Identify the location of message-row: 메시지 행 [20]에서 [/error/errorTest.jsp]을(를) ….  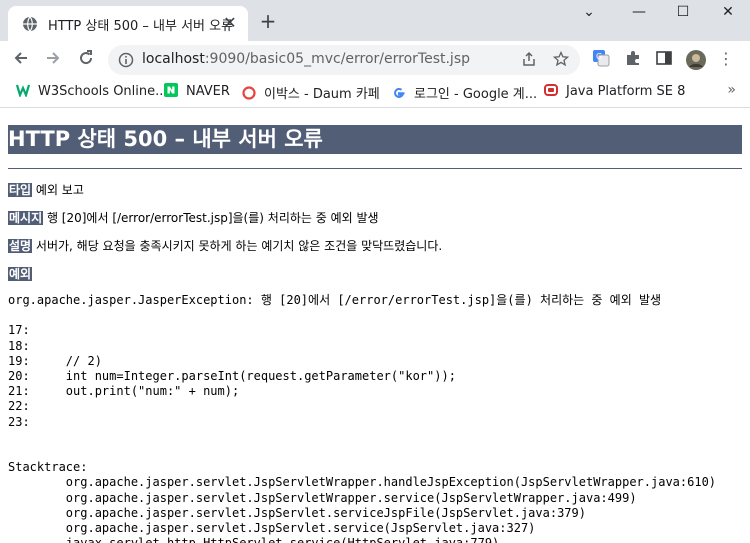
(193, 217).